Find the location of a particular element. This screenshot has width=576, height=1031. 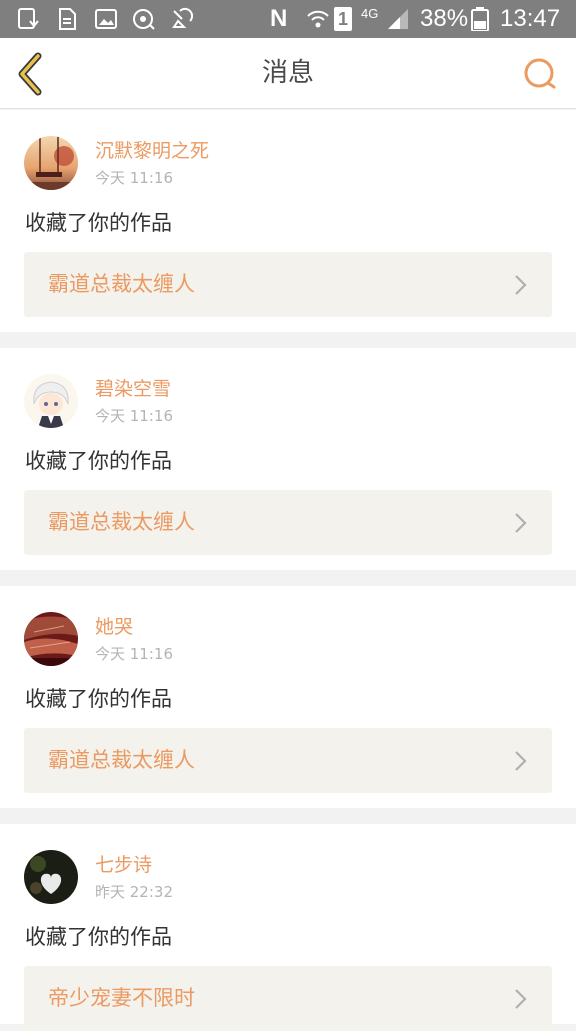

back-button is located at coordinates (33, 73).